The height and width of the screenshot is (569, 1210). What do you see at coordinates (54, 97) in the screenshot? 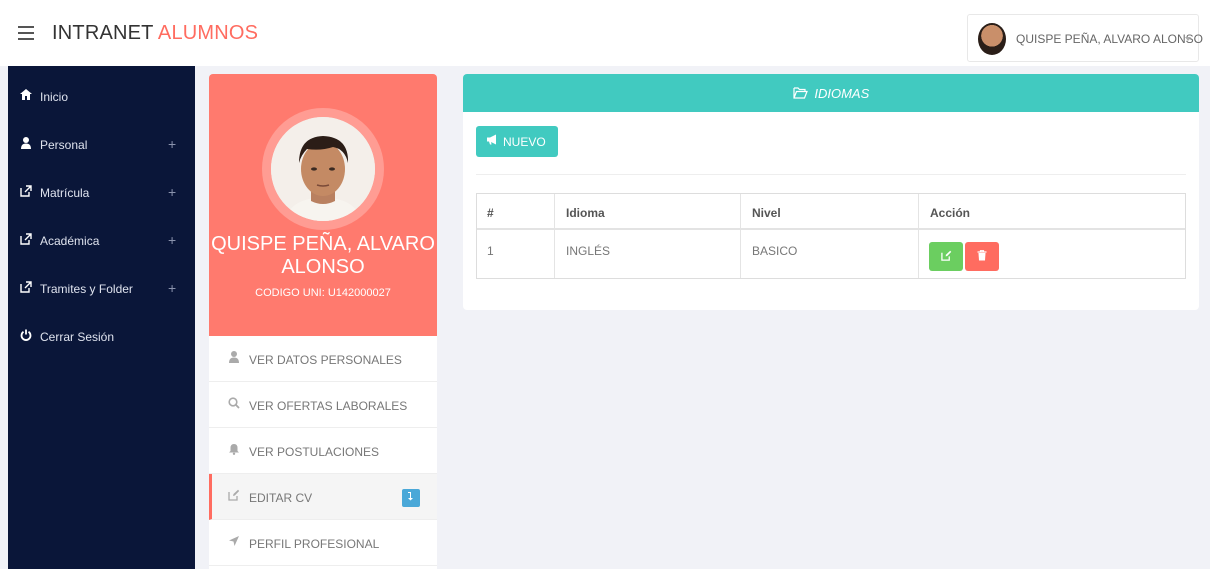
I see `sidebar-item-label: Inicio` at bounding box center [54, 97].